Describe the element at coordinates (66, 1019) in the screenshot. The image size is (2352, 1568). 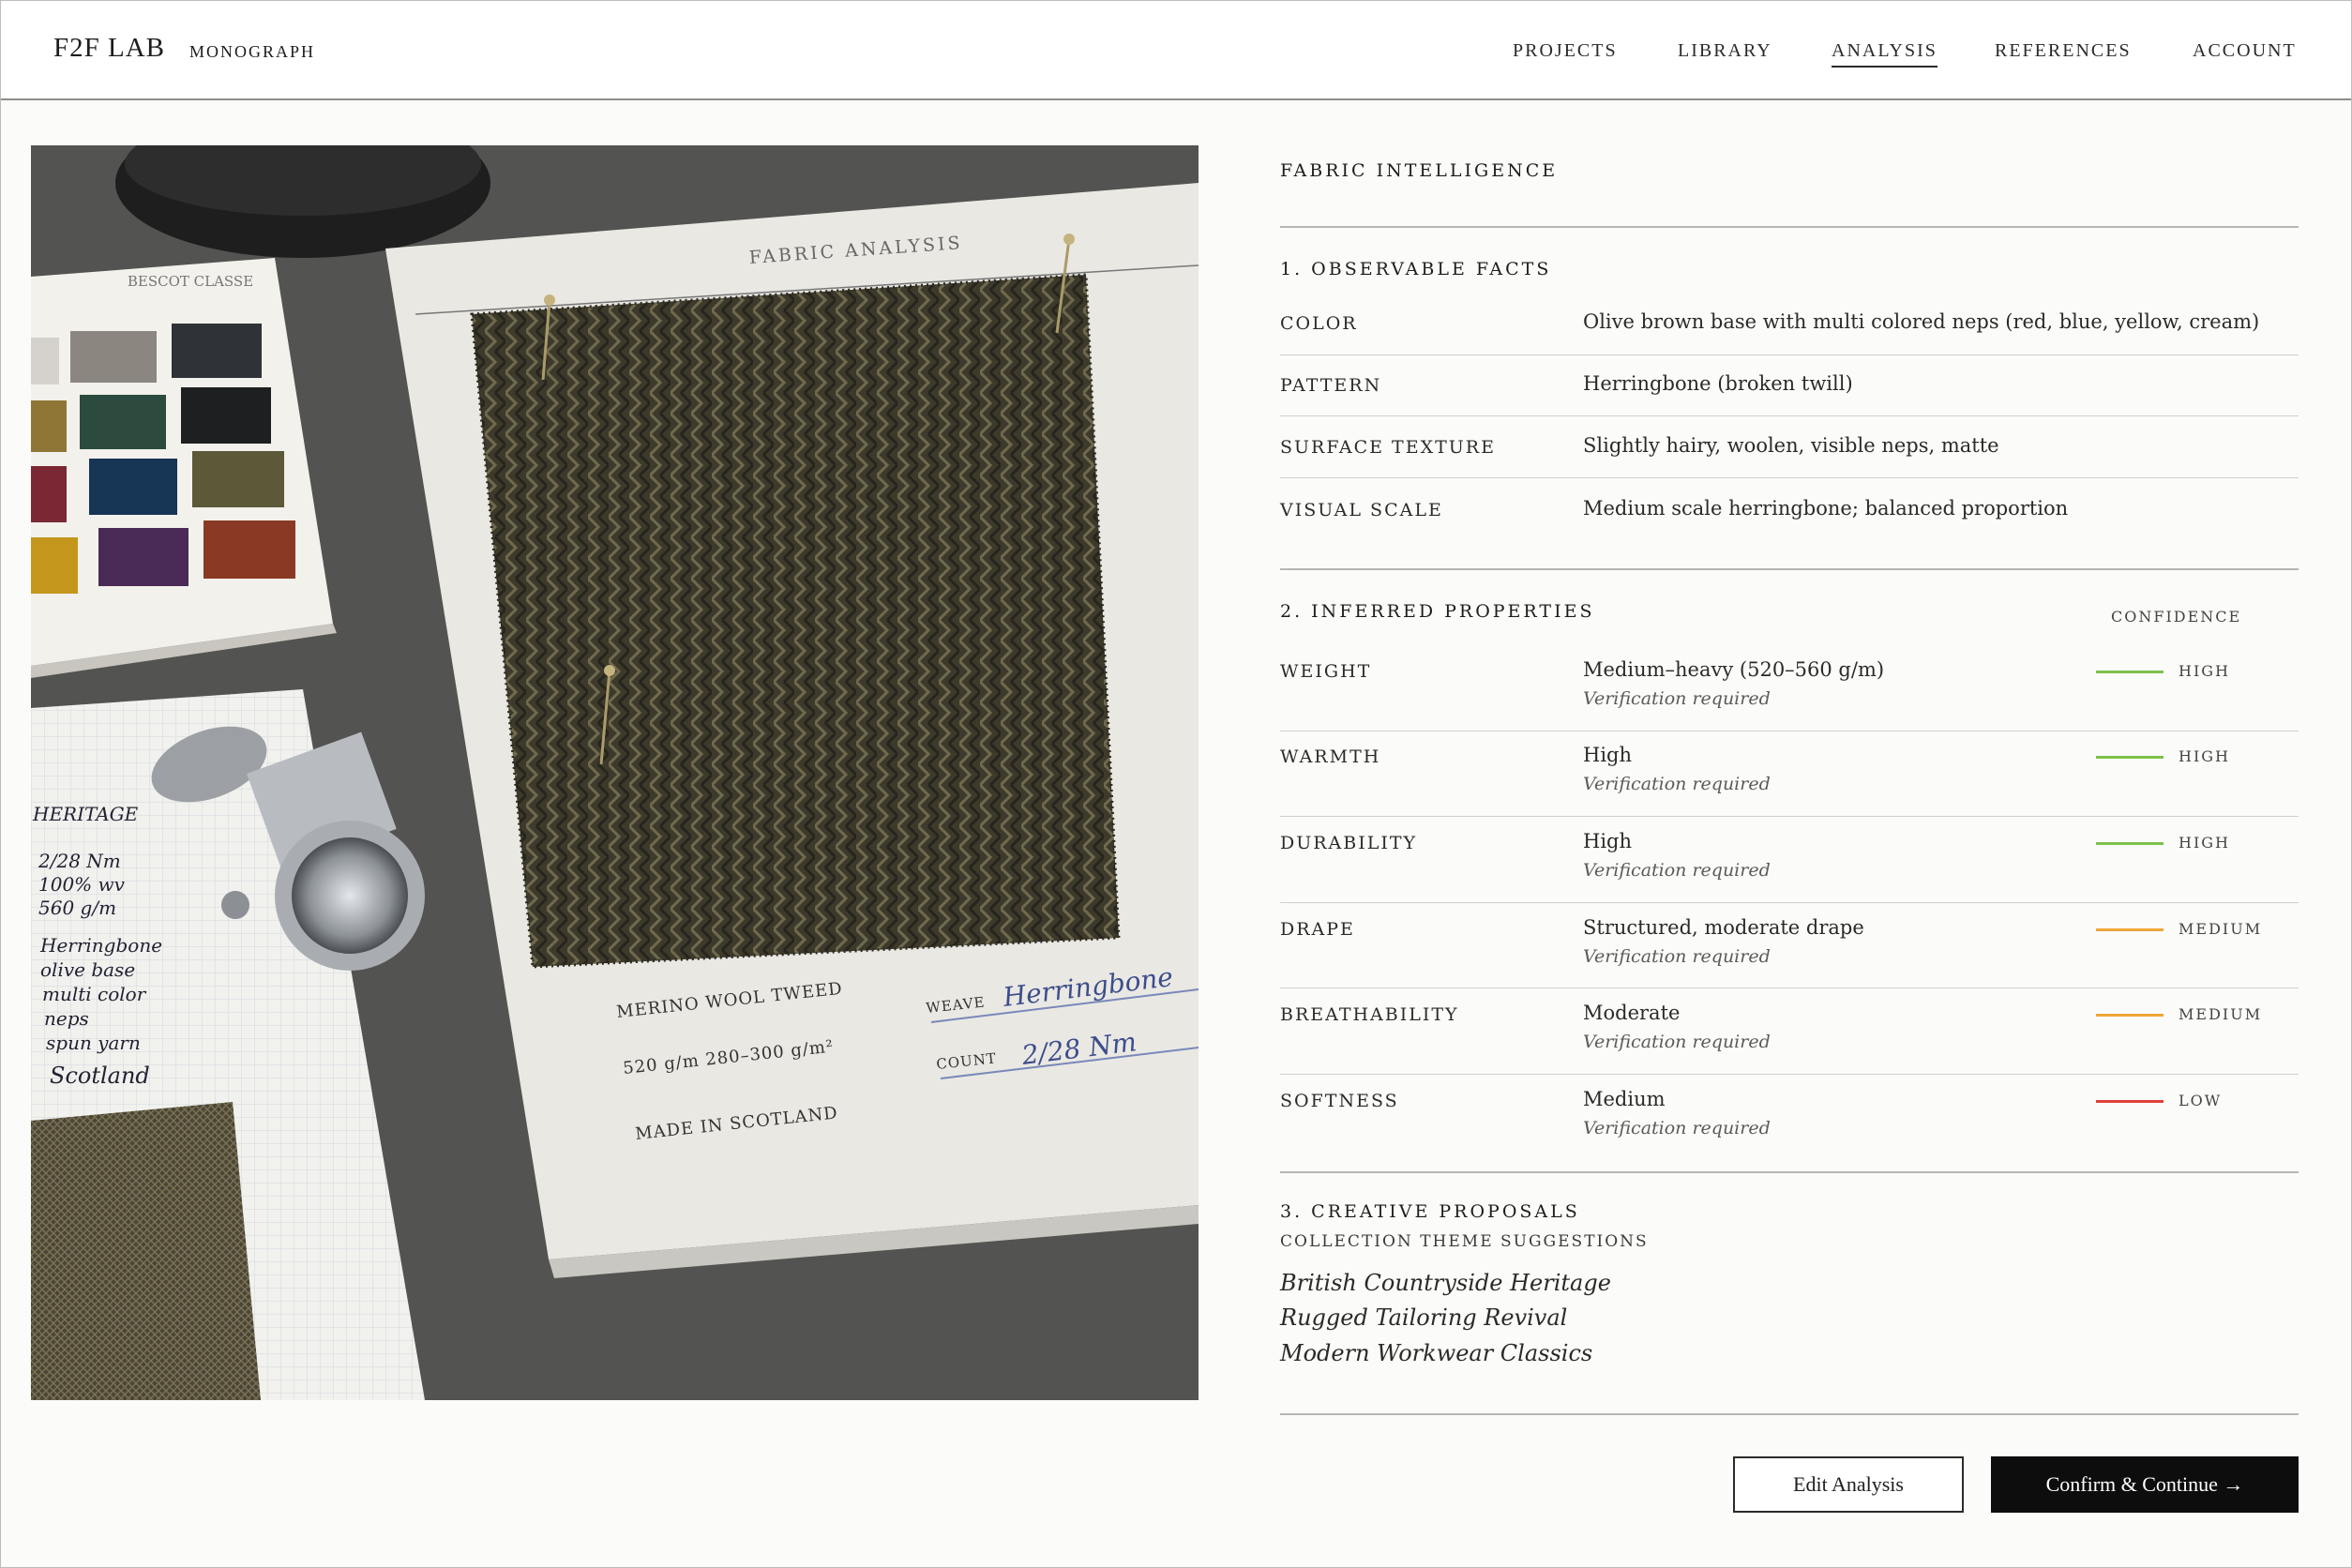
I see `notebook-line: neps` at that location.